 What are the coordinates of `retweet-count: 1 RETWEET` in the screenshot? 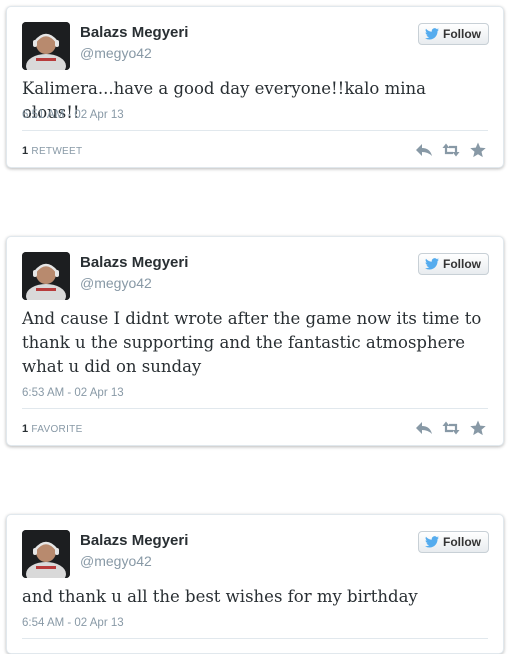 It's located at (52, 151).